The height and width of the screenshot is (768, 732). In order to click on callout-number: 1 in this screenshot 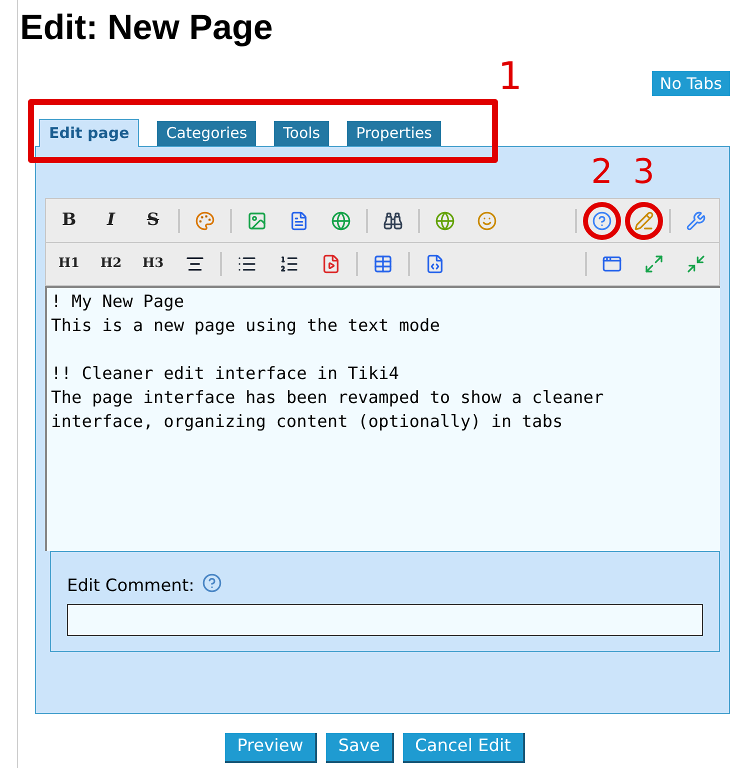, I will do `click(510, 76)`.